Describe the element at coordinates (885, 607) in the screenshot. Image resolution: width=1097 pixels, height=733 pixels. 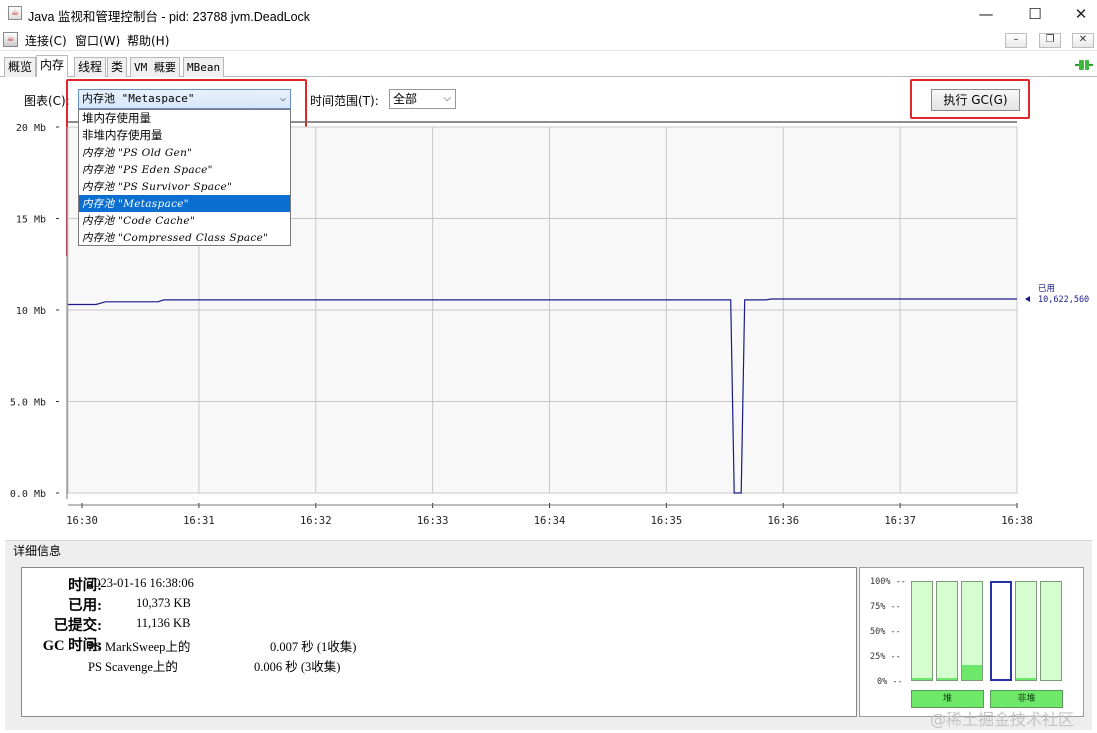
I see `pct-label: 75% --` at that location.